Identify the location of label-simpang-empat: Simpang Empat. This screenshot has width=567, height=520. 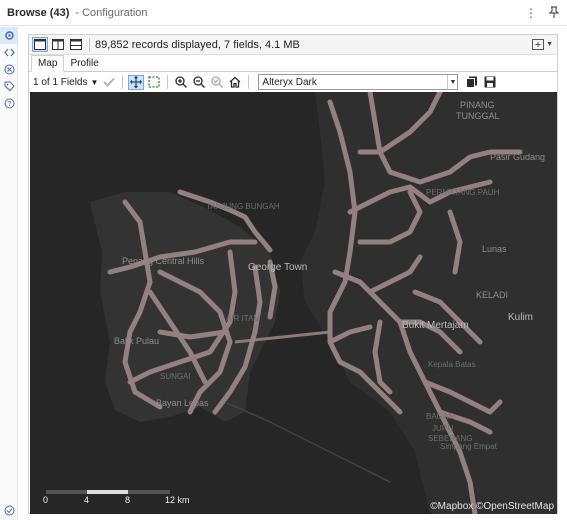
(468, 446).